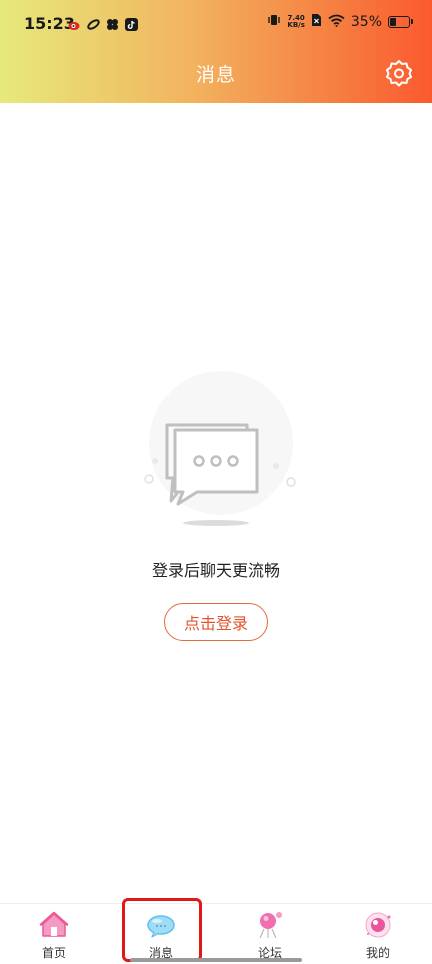 The image size is (432, 964). Describe the element at coordinates (377, 953) in the screenshot. I see `nav-label-profile: 我的` at that location.